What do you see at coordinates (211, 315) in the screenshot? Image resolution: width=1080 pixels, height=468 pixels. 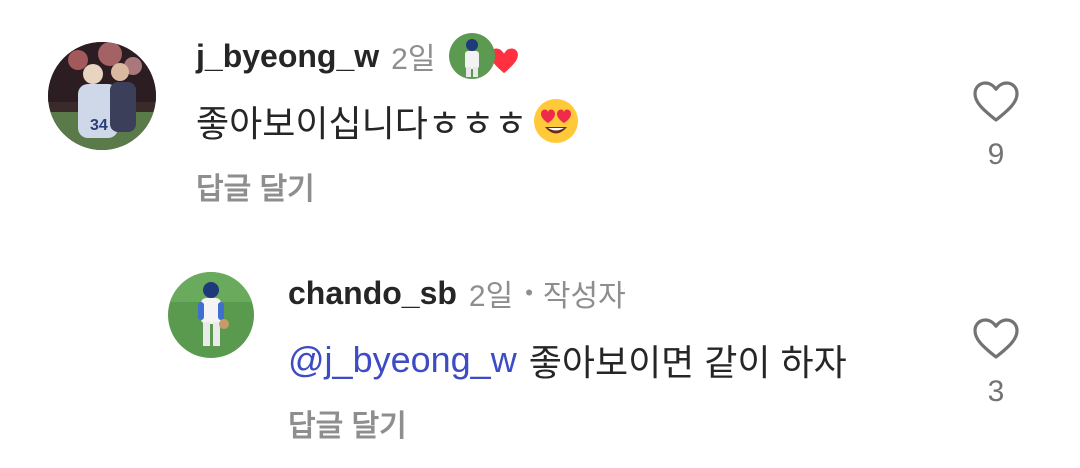 I see `user-avatar` at bounding box center [211, 315].